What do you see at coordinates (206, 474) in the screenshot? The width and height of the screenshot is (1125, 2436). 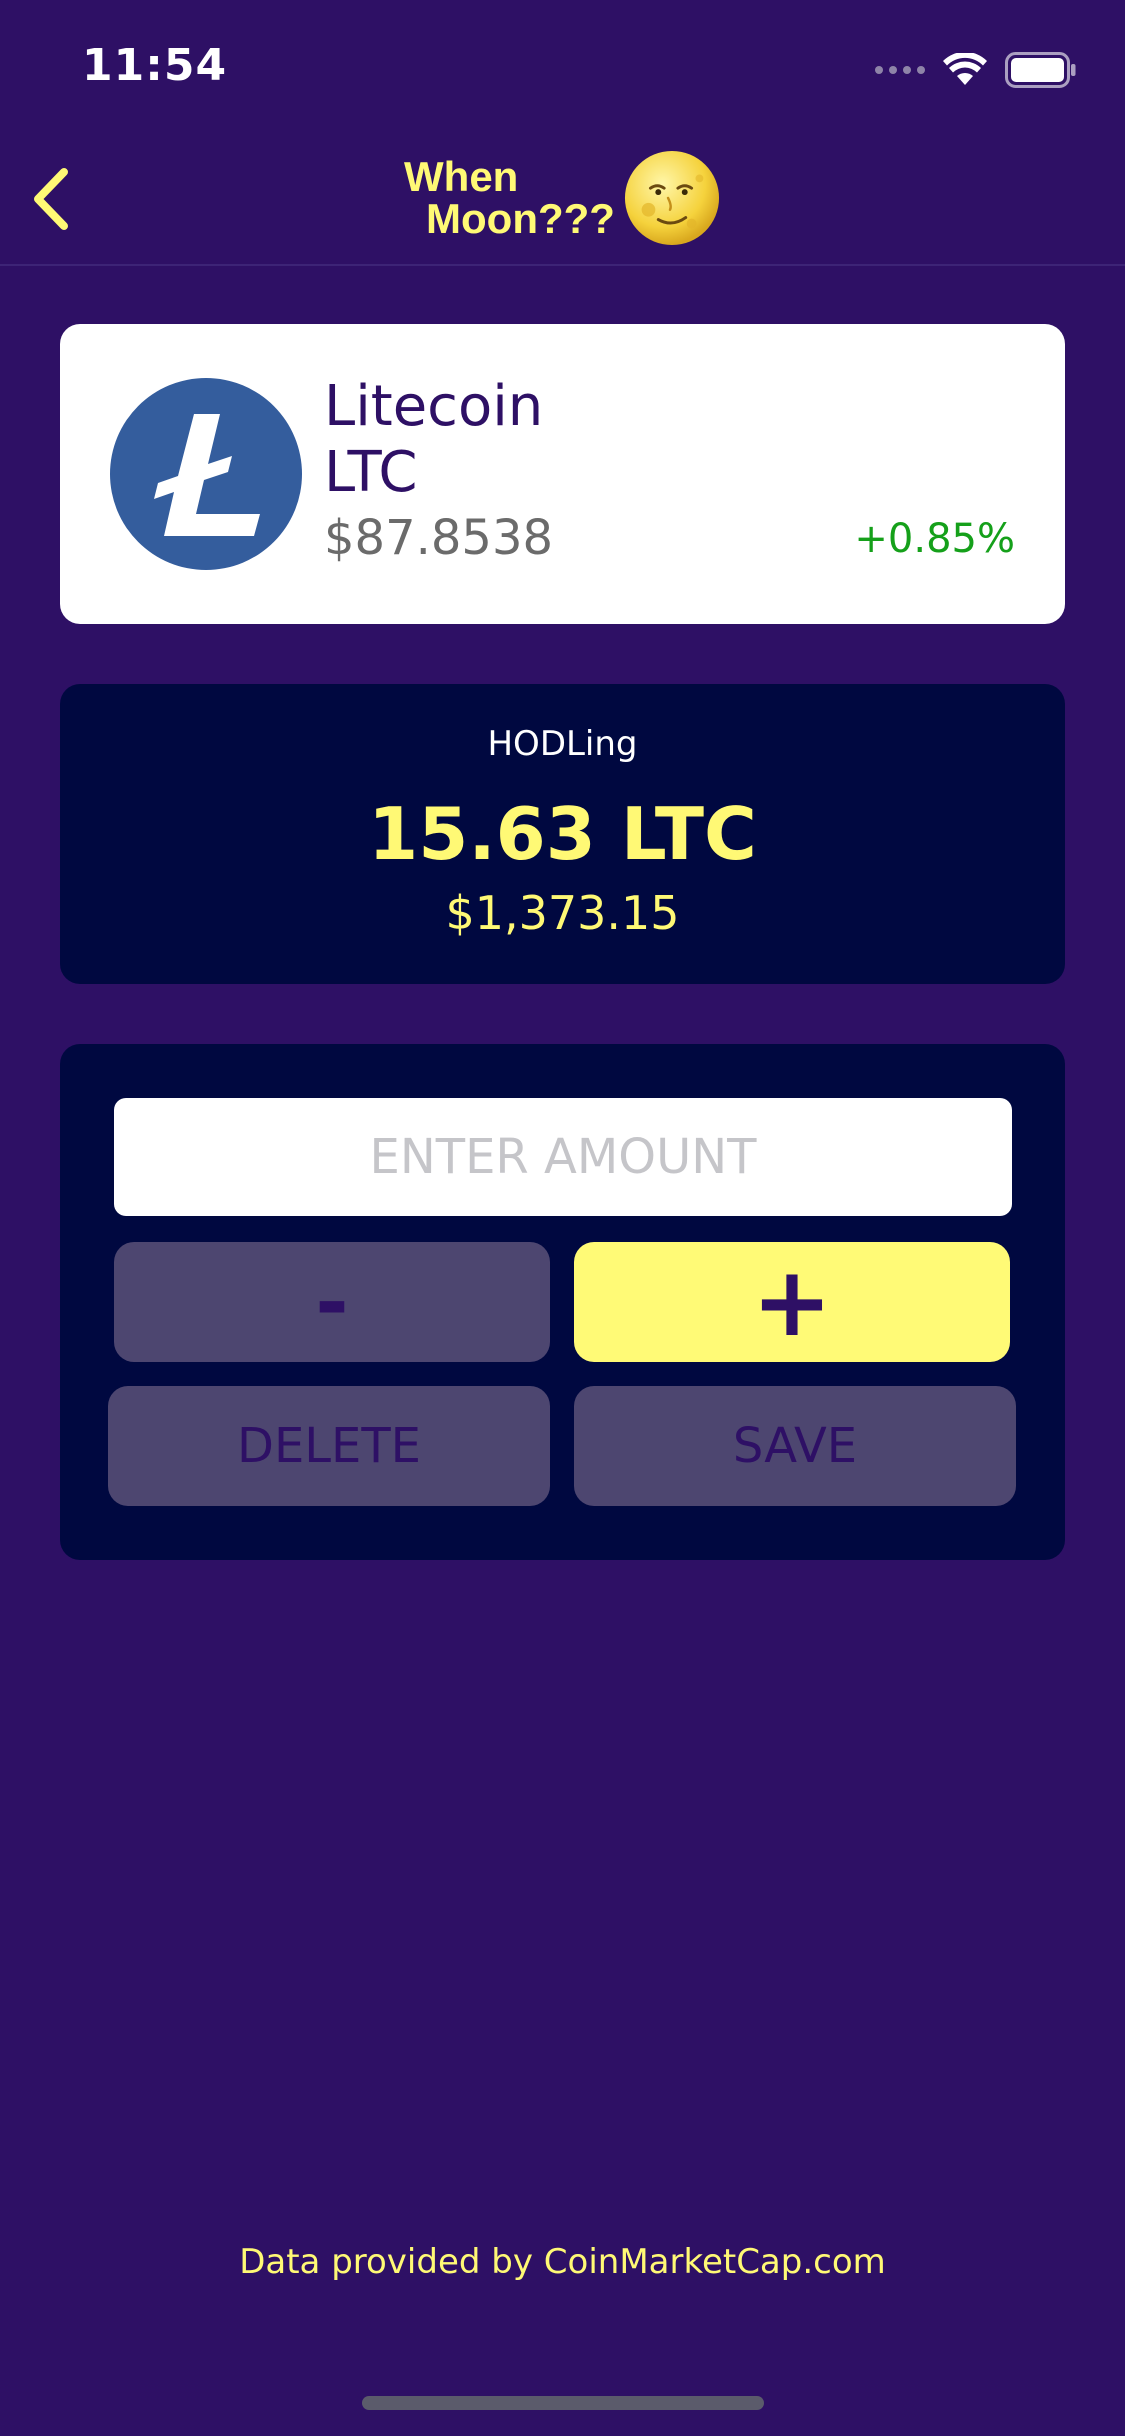 I see `litecoin-logo-icon` at bounding box center [206, 474].